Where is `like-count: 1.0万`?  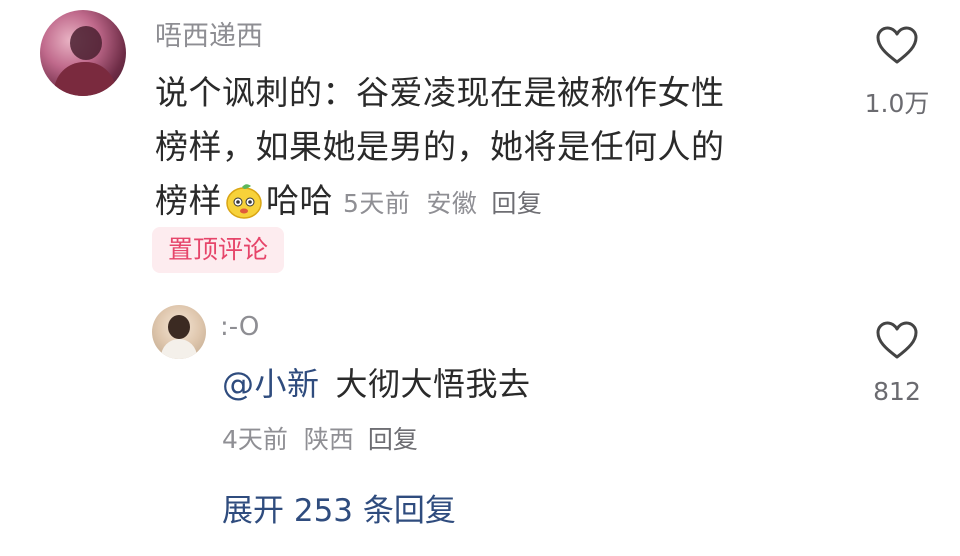
like-count: 1.0万 is located at coordinates (897, 103).